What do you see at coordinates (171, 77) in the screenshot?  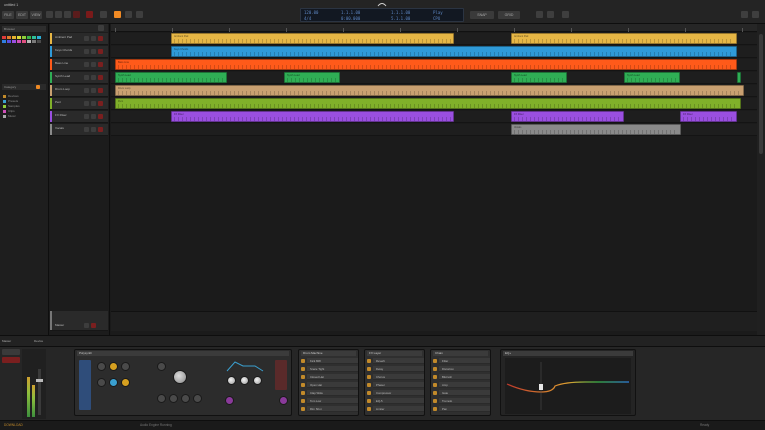 I see `clip: Synth Lead` at bounding box center [171, 77].